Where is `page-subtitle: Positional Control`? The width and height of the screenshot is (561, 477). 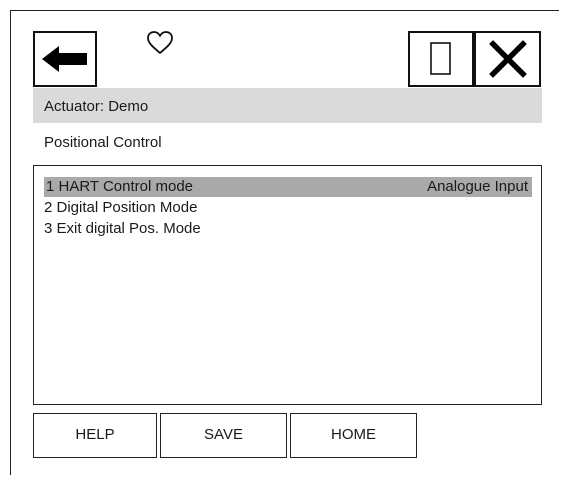 page-subtitle: Positional Control is located at coordinates (103, 142).